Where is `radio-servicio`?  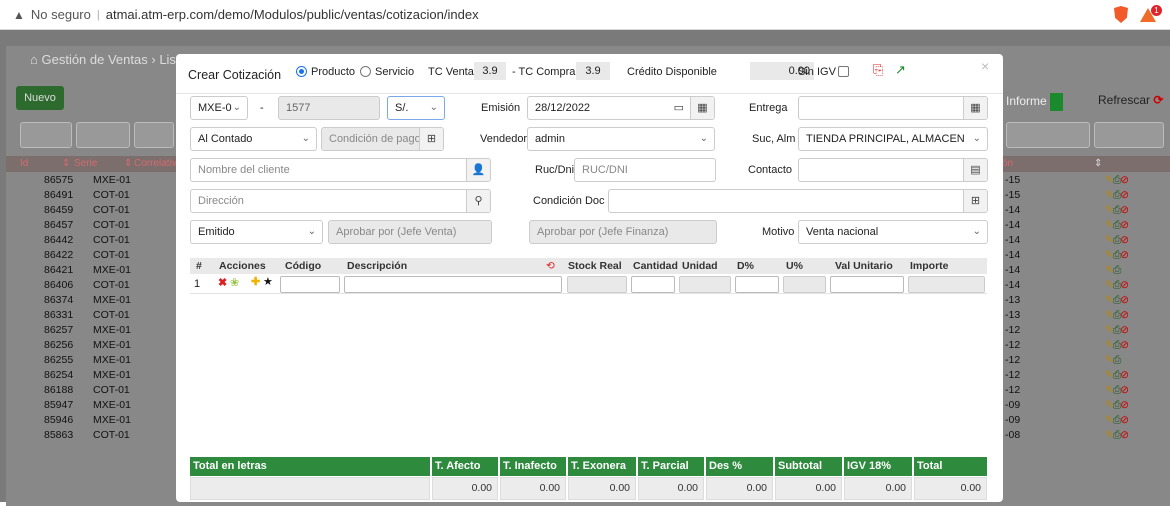
radio-servicio is located at coordinates (365, 71).